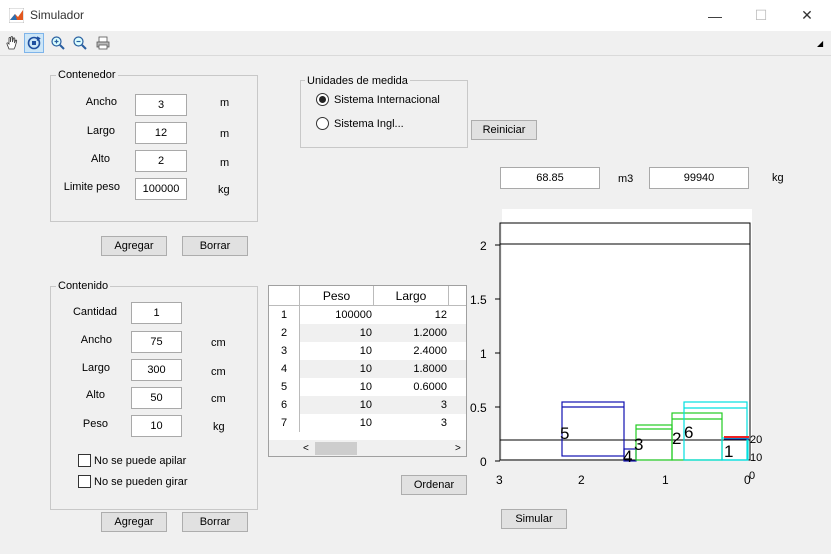 The image size is (831, 554). I want to click on y-tick-label: 20, so click(756, 440).